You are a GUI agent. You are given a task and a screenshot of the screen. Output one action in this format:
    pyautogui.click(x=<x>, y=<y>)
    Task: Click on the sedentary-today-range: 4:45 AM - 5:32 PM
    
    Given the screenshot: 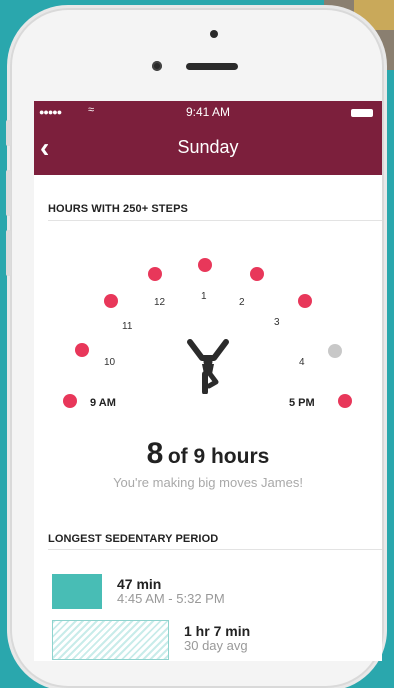 What is the action you would take?
    pyautogui.click(x=171, y=598)
    